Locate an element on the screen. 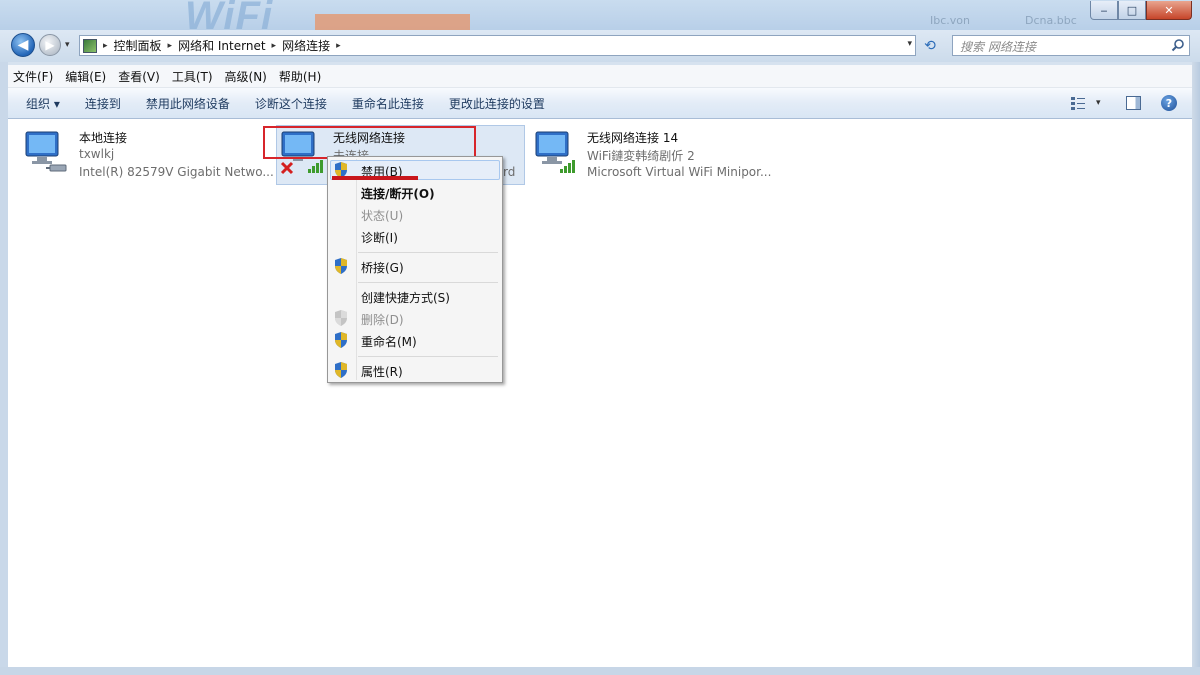  connection-name: 本地连接 is located at coordinates (103, 137).